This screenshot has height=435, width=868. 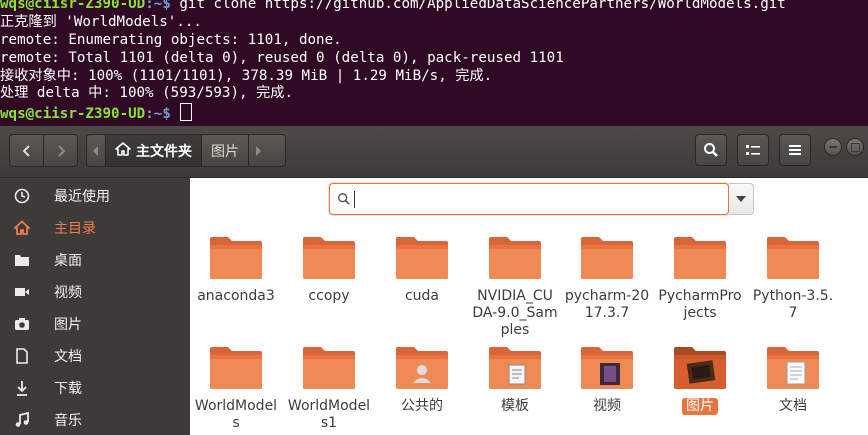 I want to click on chevron-left-icon, so click(x=26, y=150).